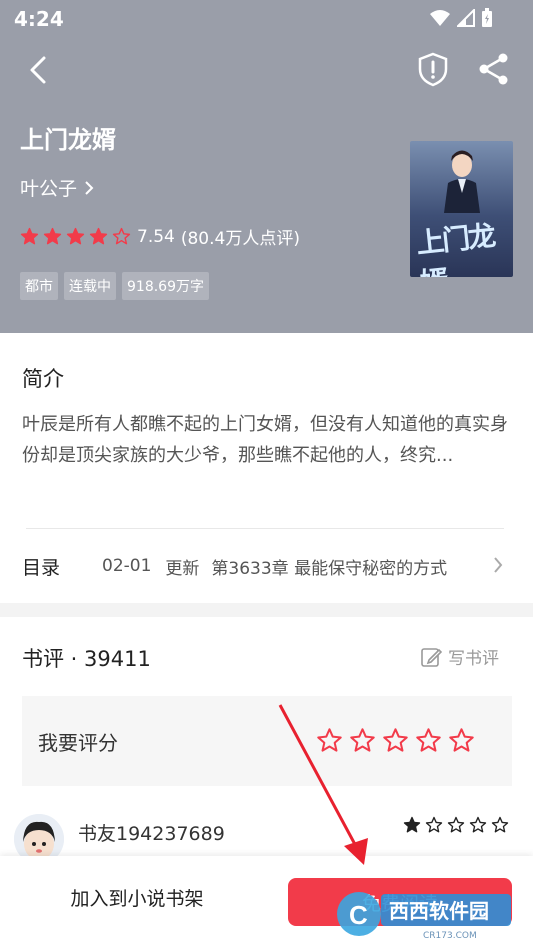 The image size is (533, 948). What do you see at coordinates (165, 286) in the screenshot?
I see `tag-word-count: 918.69万字` at bounding box center [165, 286].